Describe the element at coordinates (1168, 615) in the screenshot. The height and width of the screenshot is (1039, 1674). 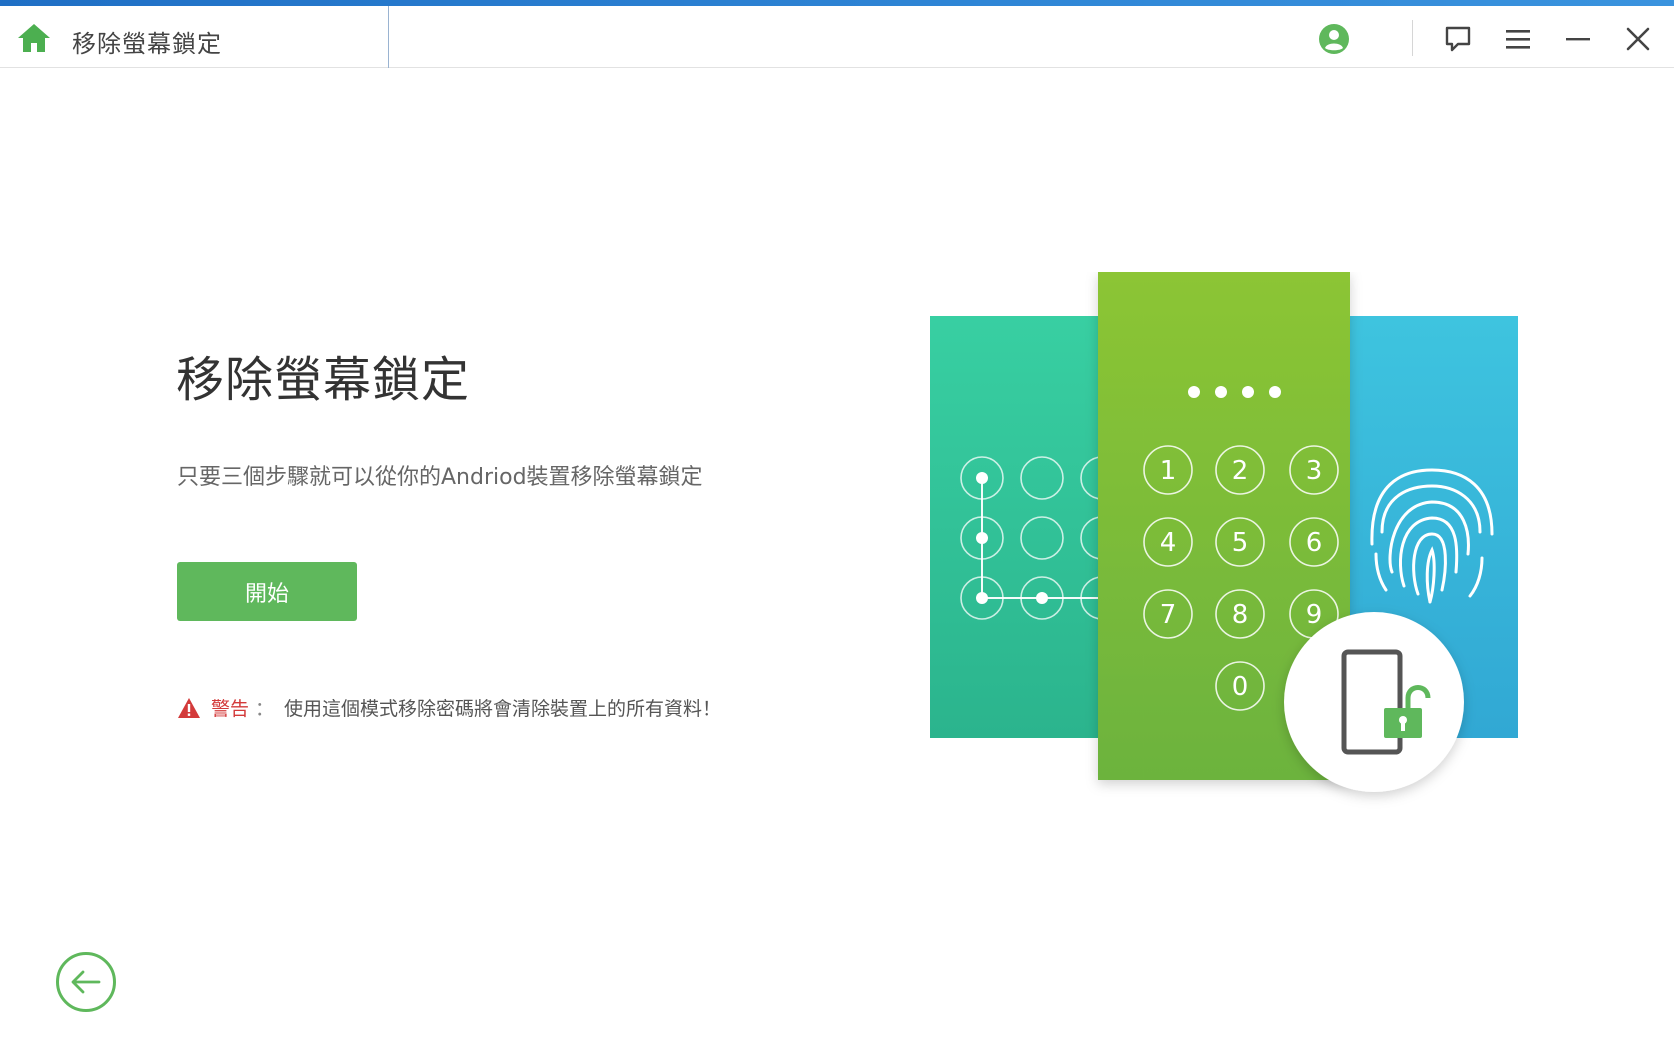
I see `keypad-digit: 7` at that location.